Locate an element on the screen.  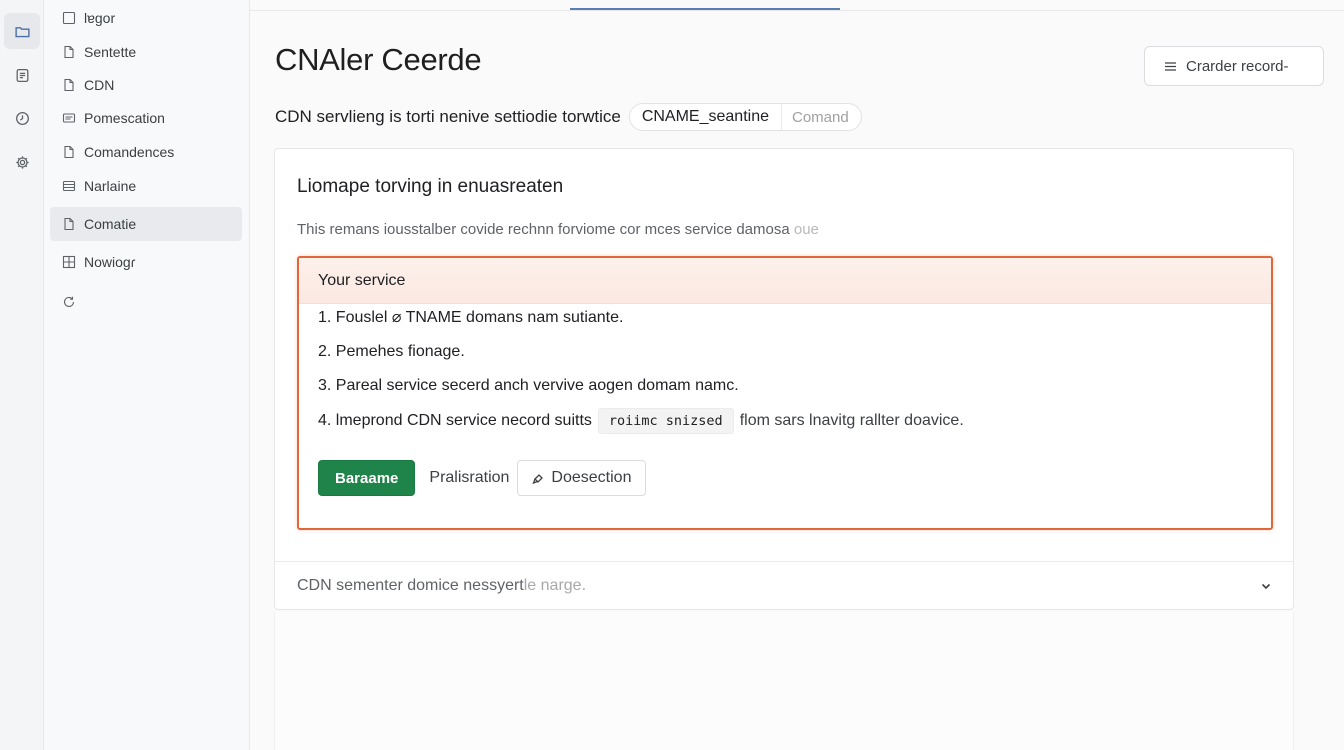
sidebar-item-label: Narlaine is located at coordinates (110, 186).